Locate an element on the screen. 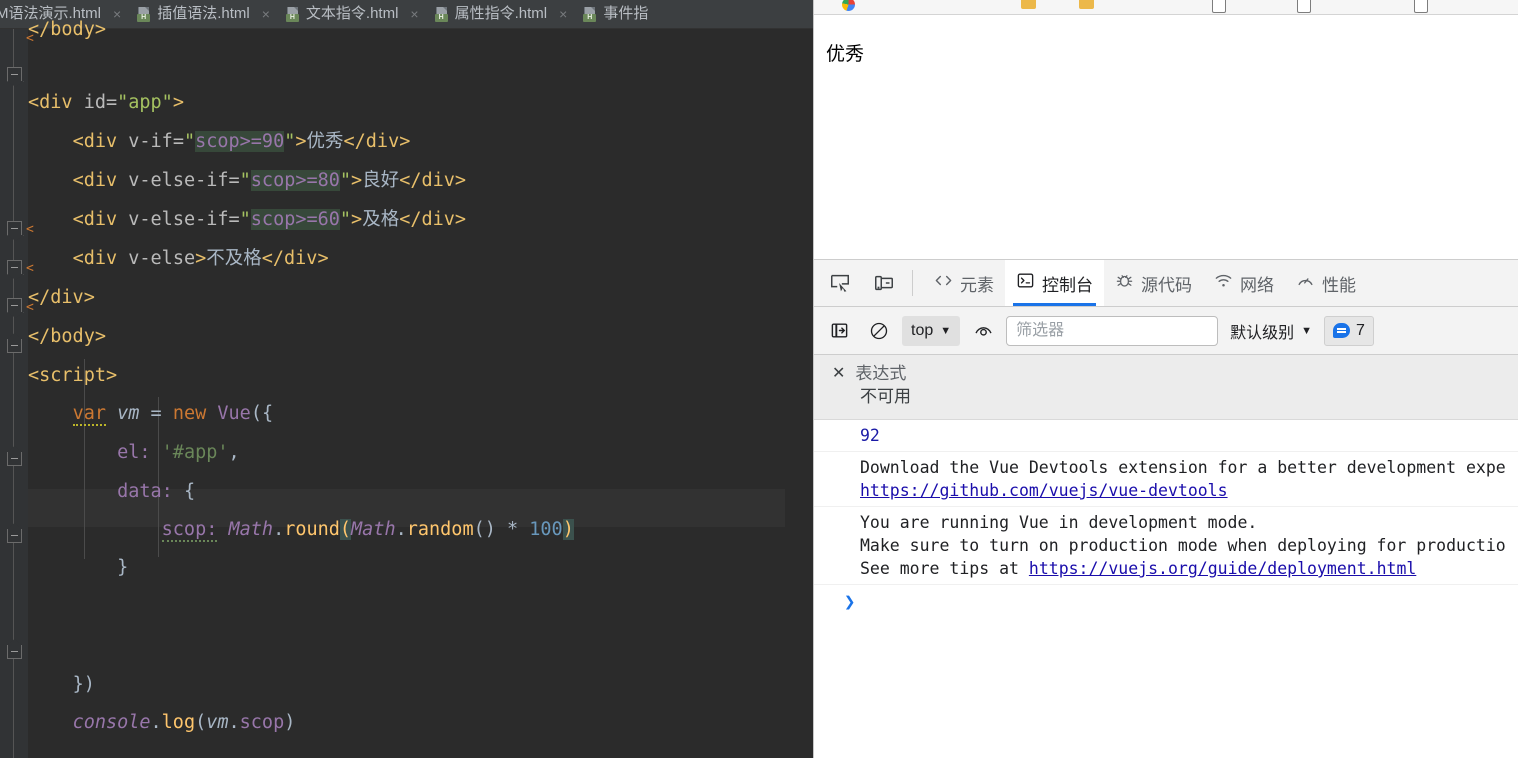 This screenshot has width=1518, height=758. tab-elements: 元素 is located at coordinates (964, 283).